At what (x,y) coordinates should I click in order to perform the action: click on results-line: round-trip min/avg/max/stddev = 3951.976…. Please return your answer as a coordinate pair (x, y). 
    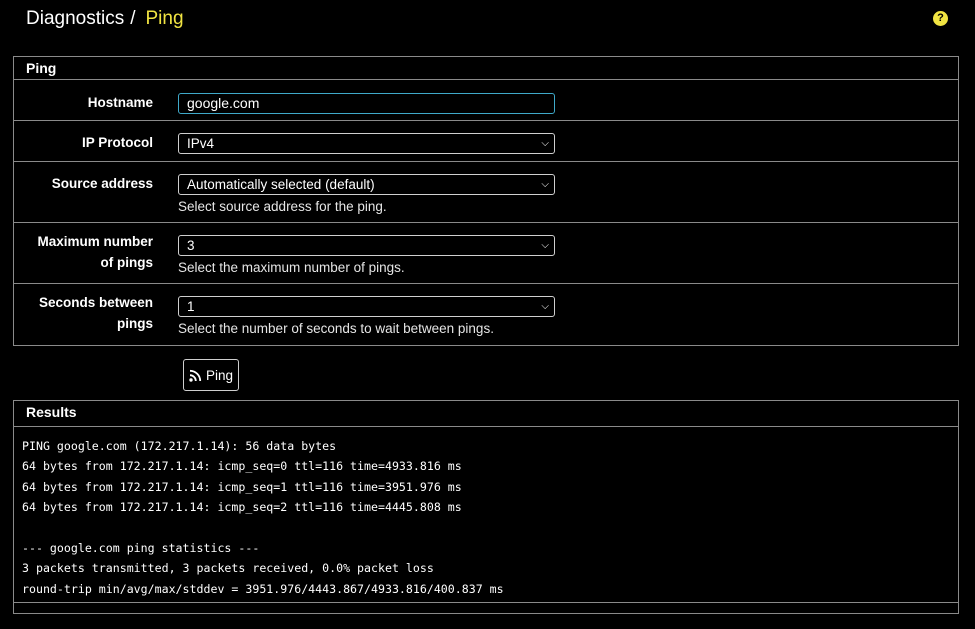
    Looking at the image, I should click on (263, 588).